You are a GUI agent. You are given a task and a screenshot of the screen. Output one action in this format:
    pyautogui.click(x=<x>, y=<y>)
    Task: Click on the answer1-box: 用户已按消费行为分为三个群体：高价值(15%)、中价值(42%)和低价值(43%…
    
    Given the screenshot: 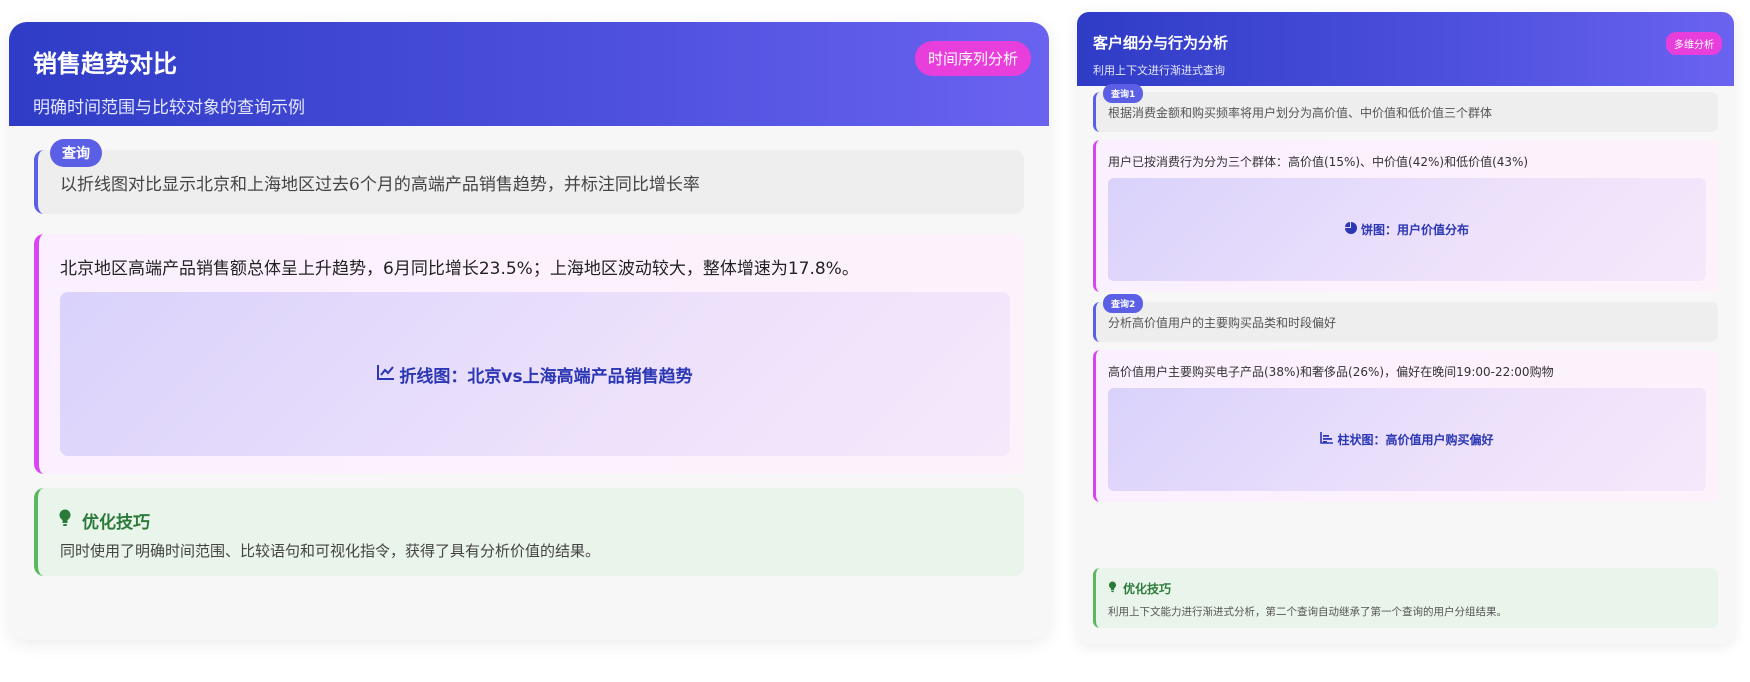 What is the action you would take?
    pyautogui.click(x=1405, y=216)
    